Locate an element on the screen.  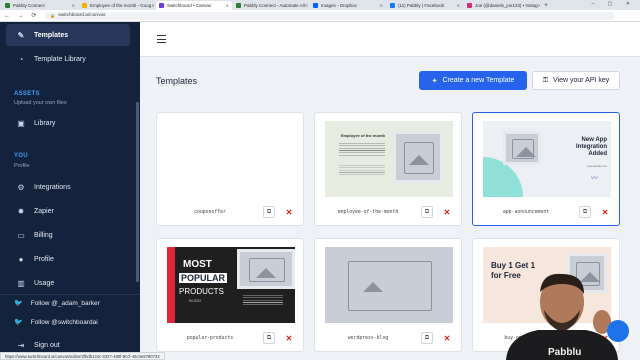
brand-watermark: Pabblu is located at coordinates (565, 352).